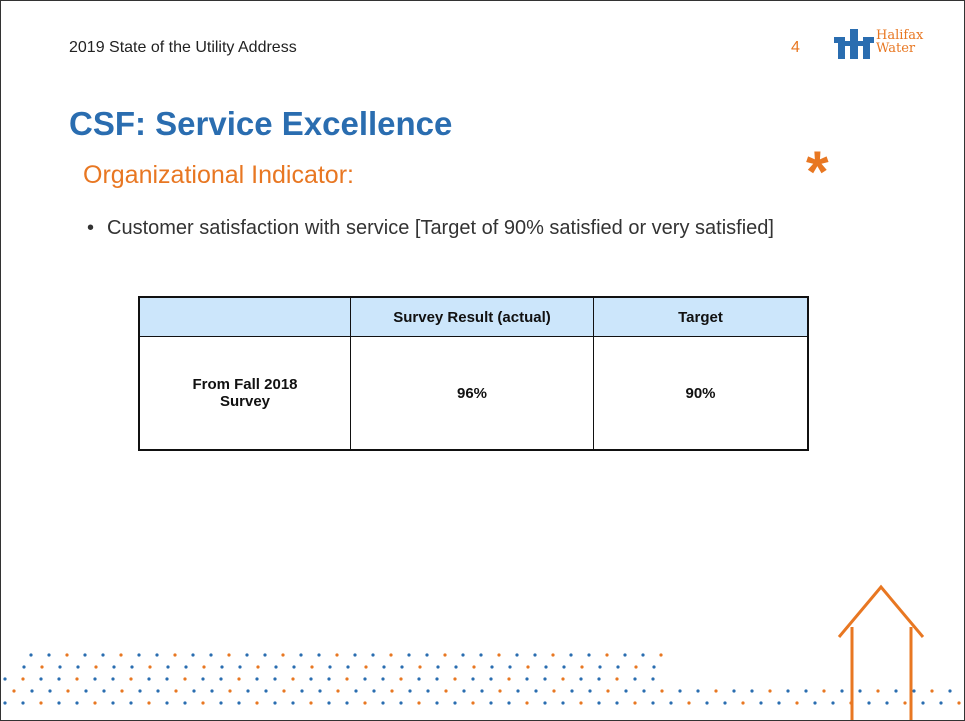 Image resolution: width=965 pixels, height=721 pixels. What do you see at coordinates (472, 393) in the screenshot?
I see `survey-result-cell: 96%` at bounding box center [472, 393].